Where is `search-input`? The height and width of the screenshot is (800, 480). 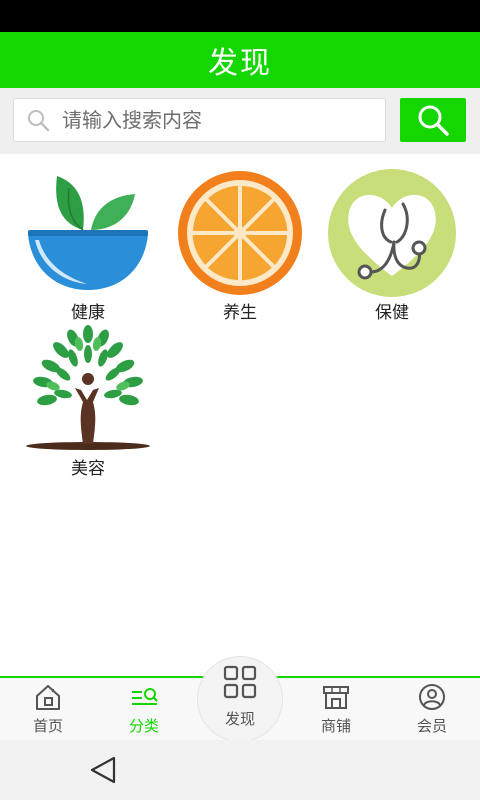
search-input is located at coordinates (212, 120).